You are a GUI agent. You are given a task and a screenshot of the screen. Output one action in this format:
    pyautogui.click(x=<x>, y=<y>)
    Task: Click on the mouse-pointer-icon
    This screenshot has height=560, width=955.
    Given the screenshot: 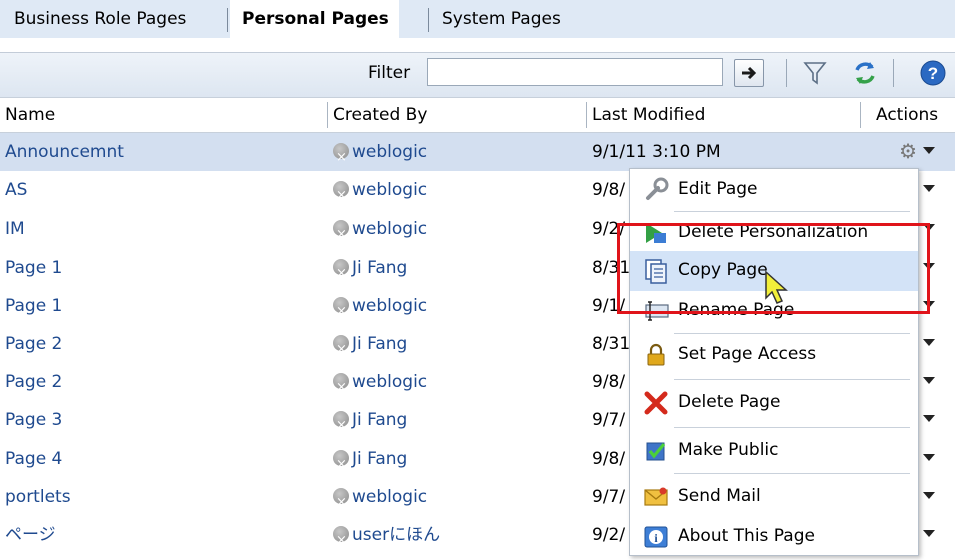 What is the action you would take?
    pyautogui.click(x=776, y=287)
    